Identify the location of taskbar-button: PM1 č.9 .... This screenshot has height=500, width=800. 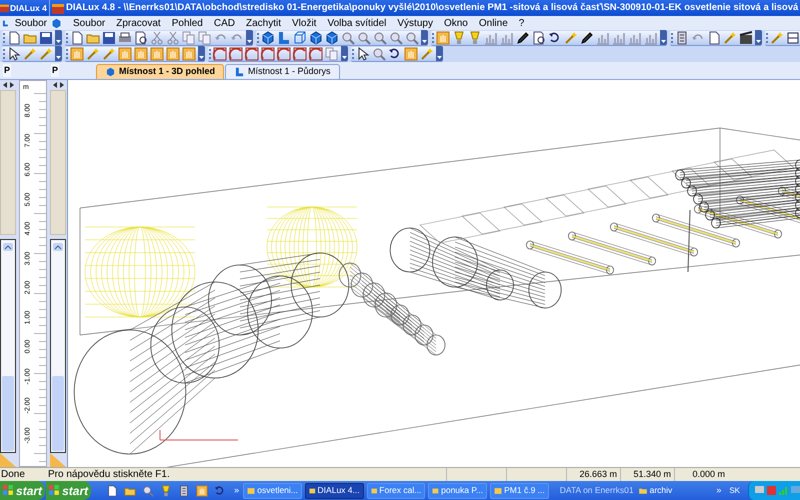
(519, 490).